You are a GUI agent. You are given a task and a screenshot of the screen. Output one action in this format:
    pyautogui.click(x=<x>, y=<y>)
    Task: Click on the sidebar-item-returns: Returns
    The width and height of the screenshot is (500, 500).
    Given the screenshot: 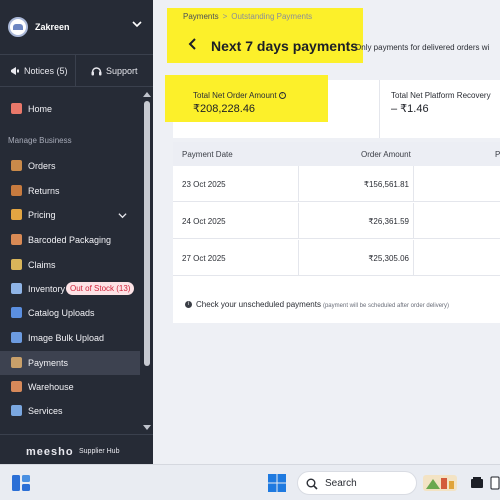 What is the action you would take?
    pyautogui.click(x=70, y=191)
    